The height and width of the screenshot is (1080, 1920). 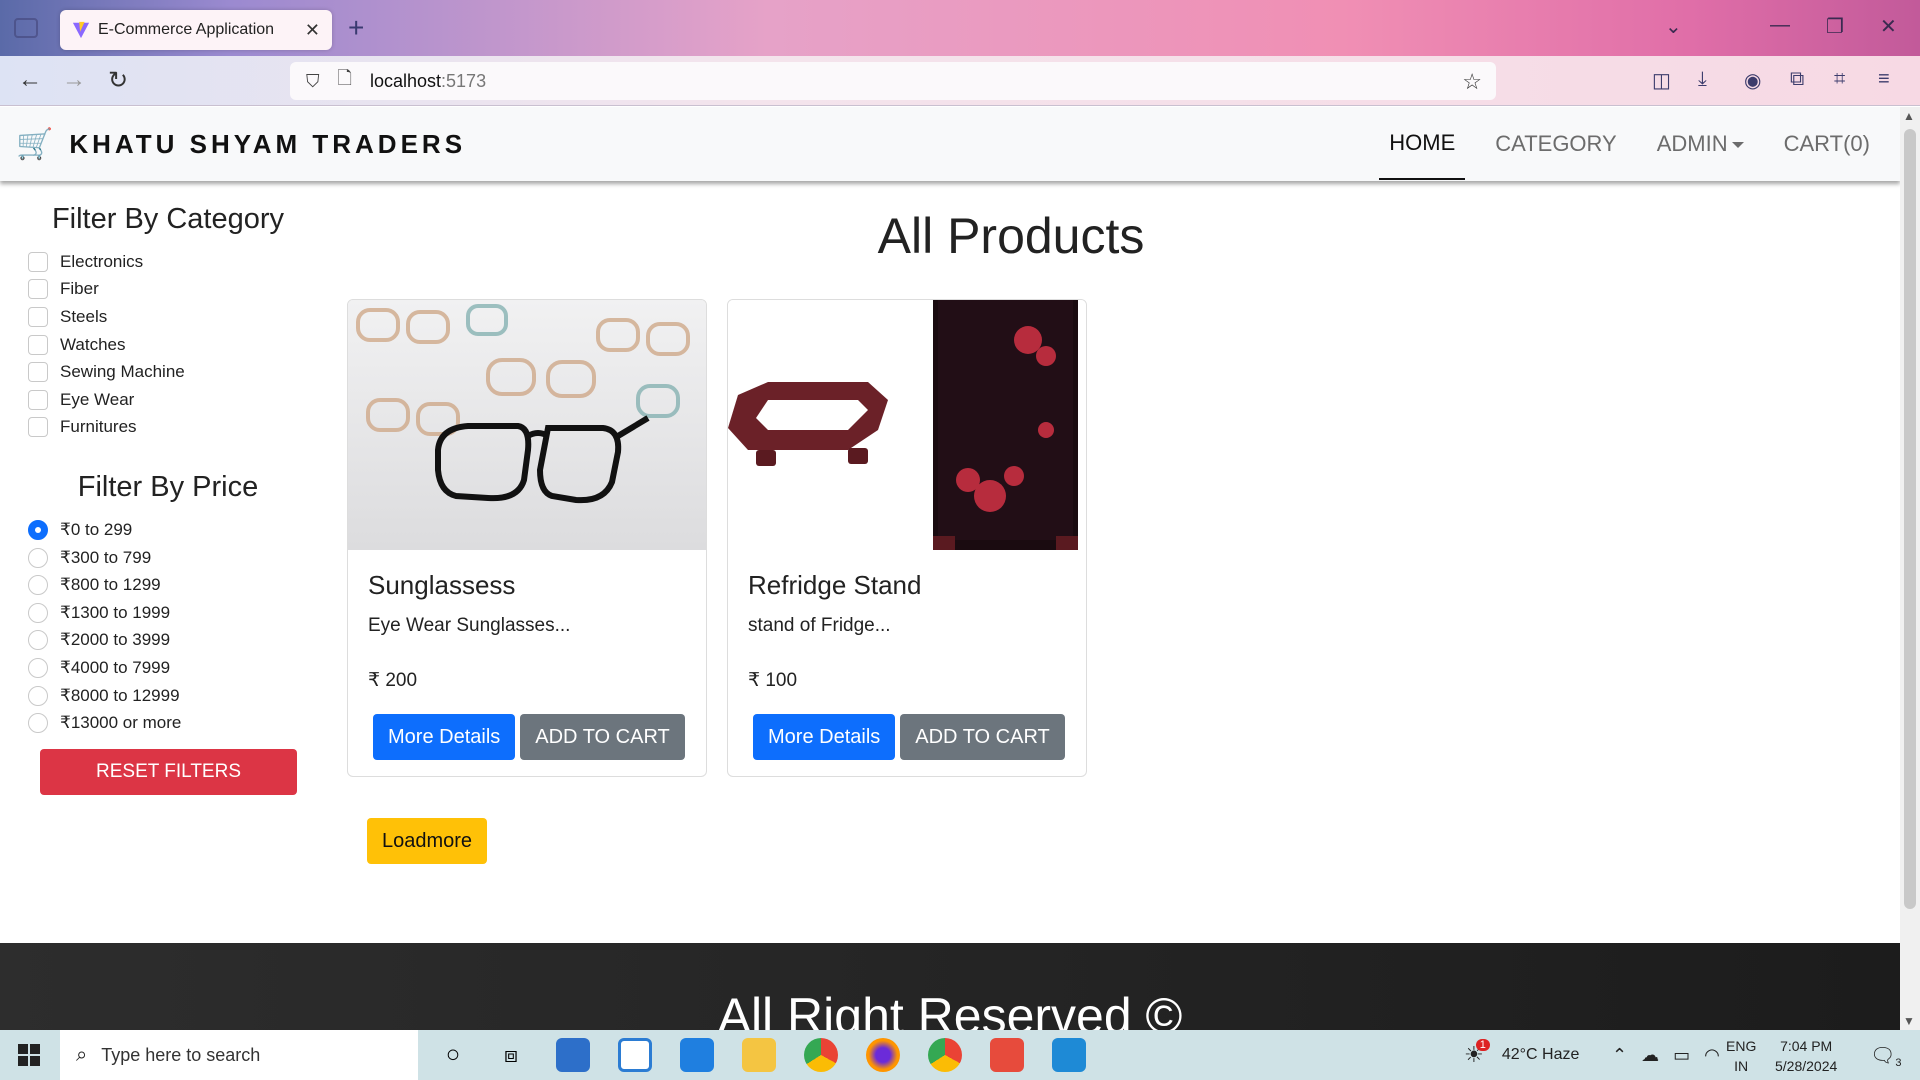 I want to click on browser-tab: E-Commerce Application ✕, so click(x=196, y=30).